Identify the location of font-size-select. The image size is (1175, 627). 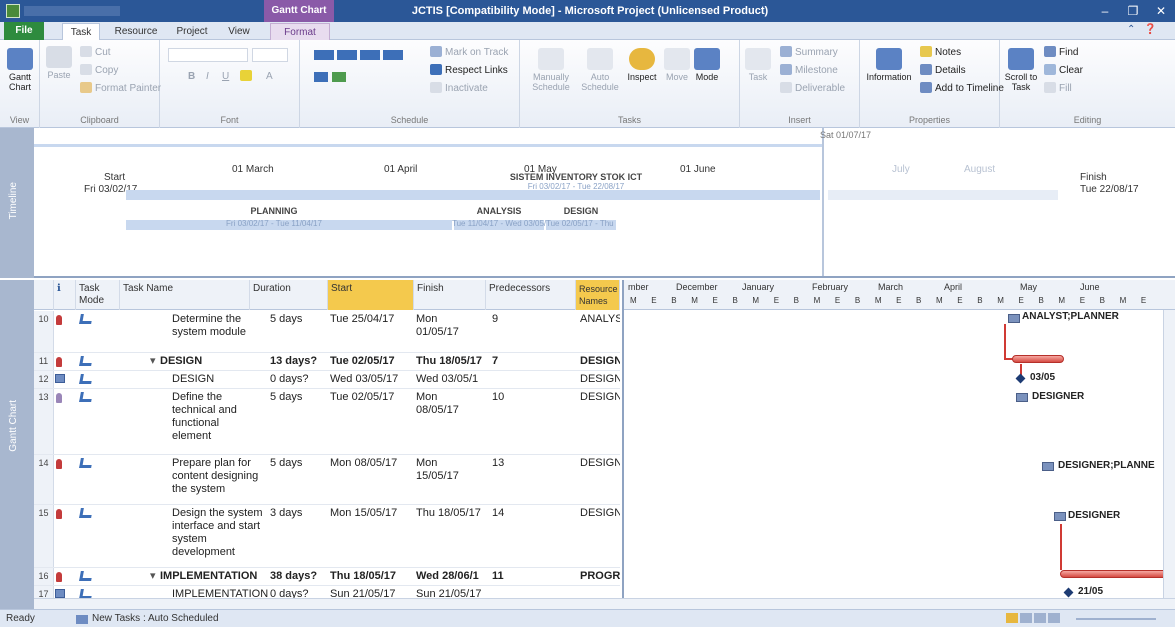
(270, 55).